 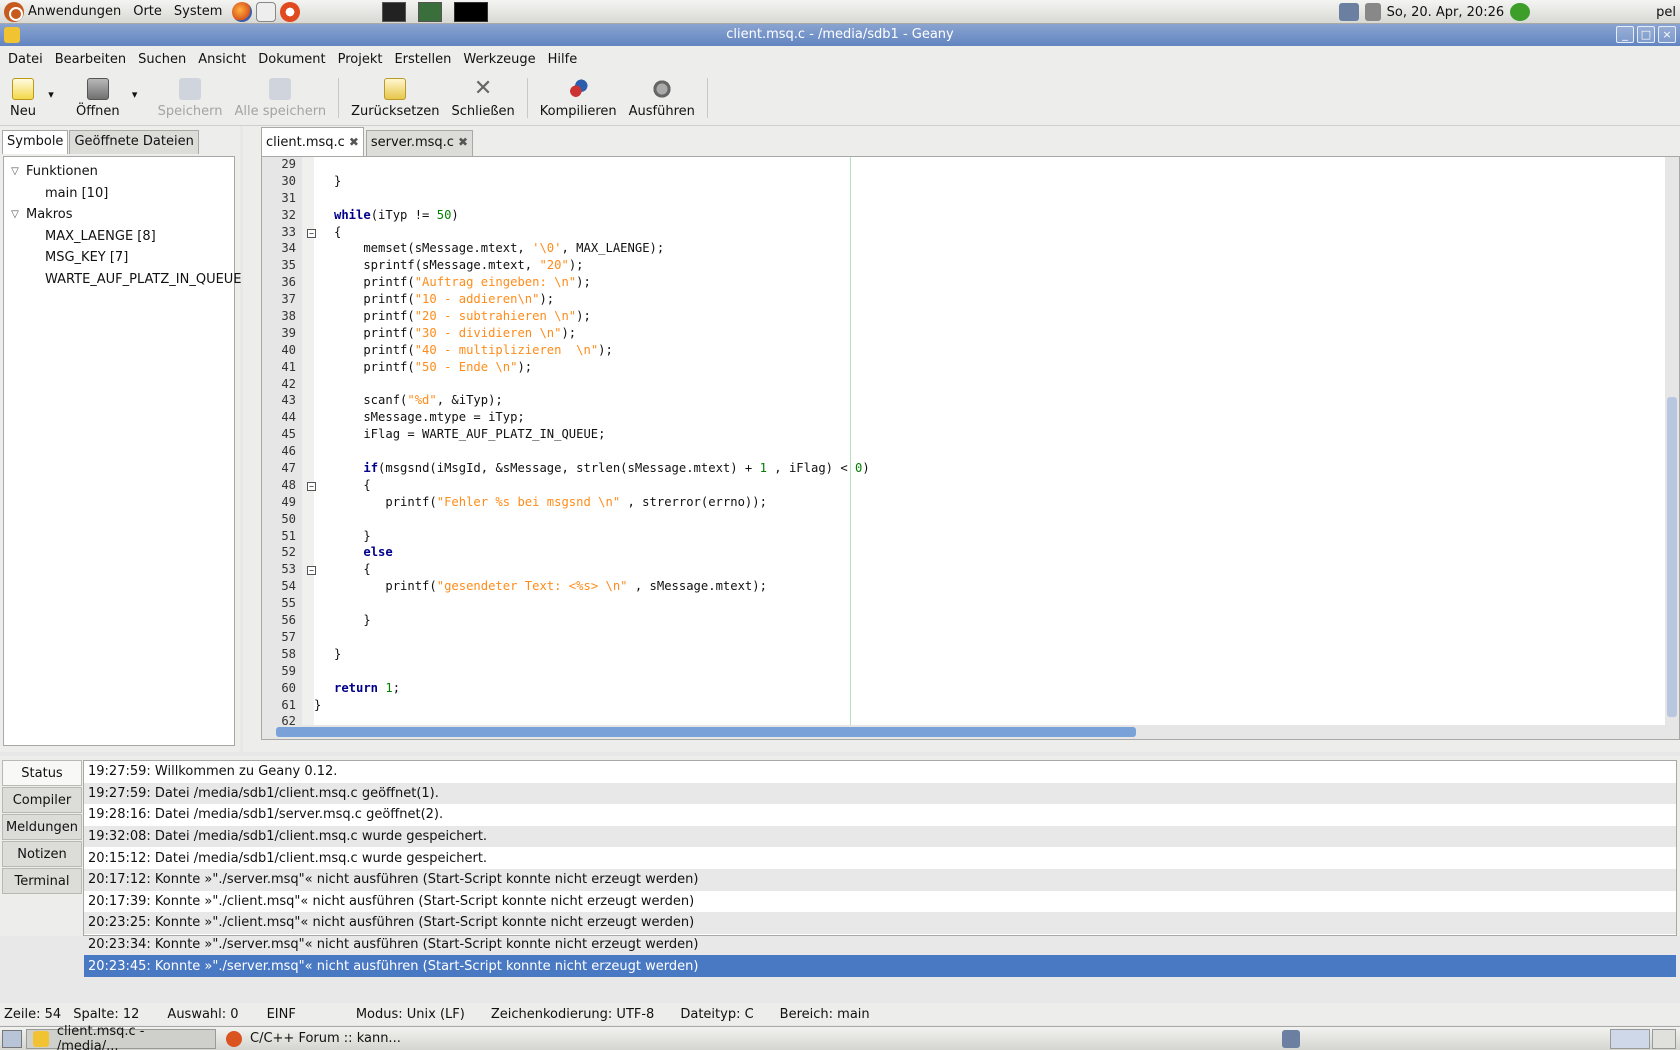 I want to click on code-line: 57, so click(x=970, y=638).